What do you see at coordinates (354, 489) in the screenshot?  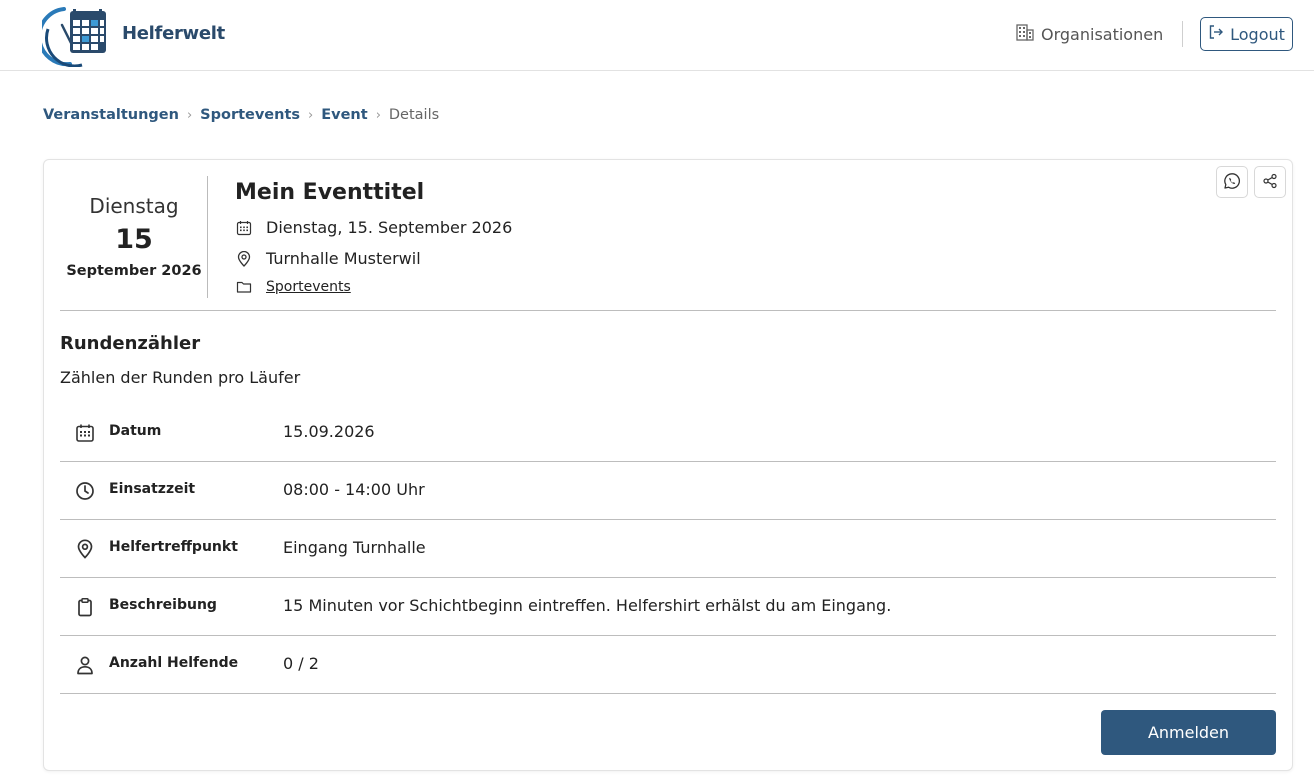 I see `detail-value: 08:00 - 14:00 Uhr` at bounding box center [354, 489].